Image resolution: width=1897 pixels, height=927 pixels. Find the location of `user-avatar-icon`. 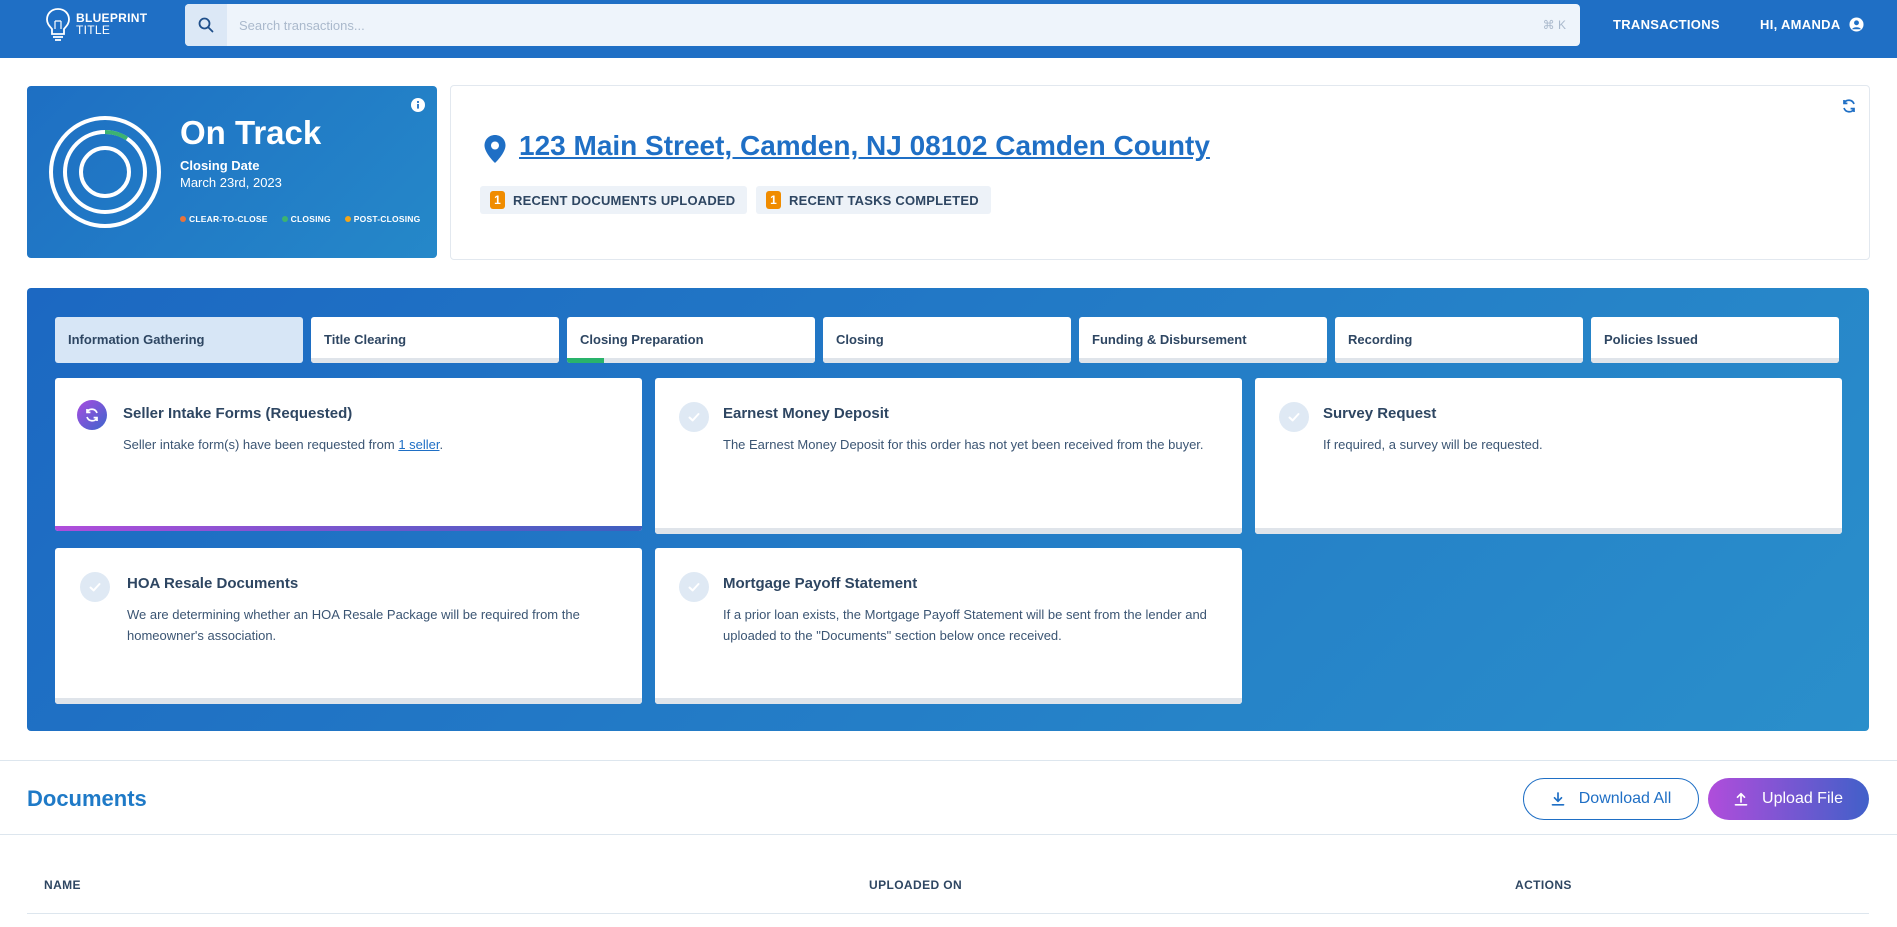

user-avatar-icon is located at coordinates (1856, 24).